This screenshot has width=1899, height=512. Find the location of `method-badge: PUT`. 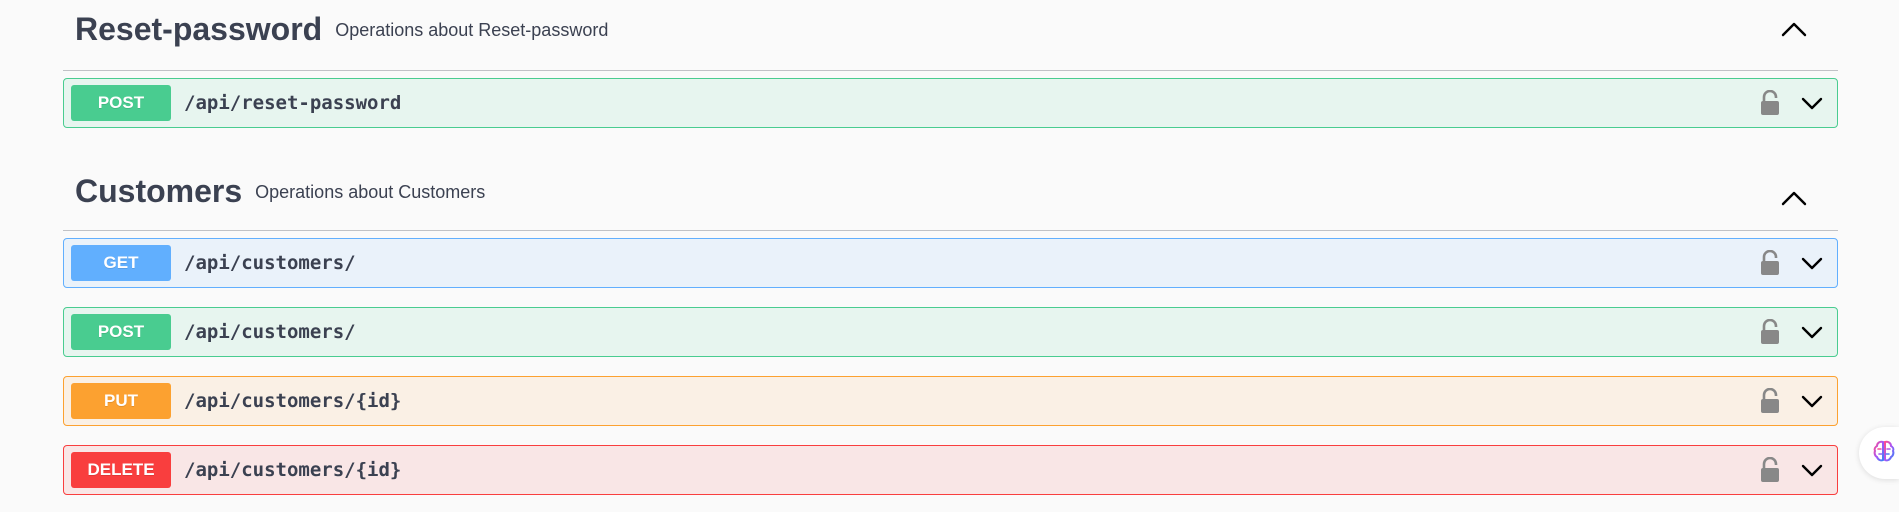

method-badge: PUT is located at coordinates (121, 401).